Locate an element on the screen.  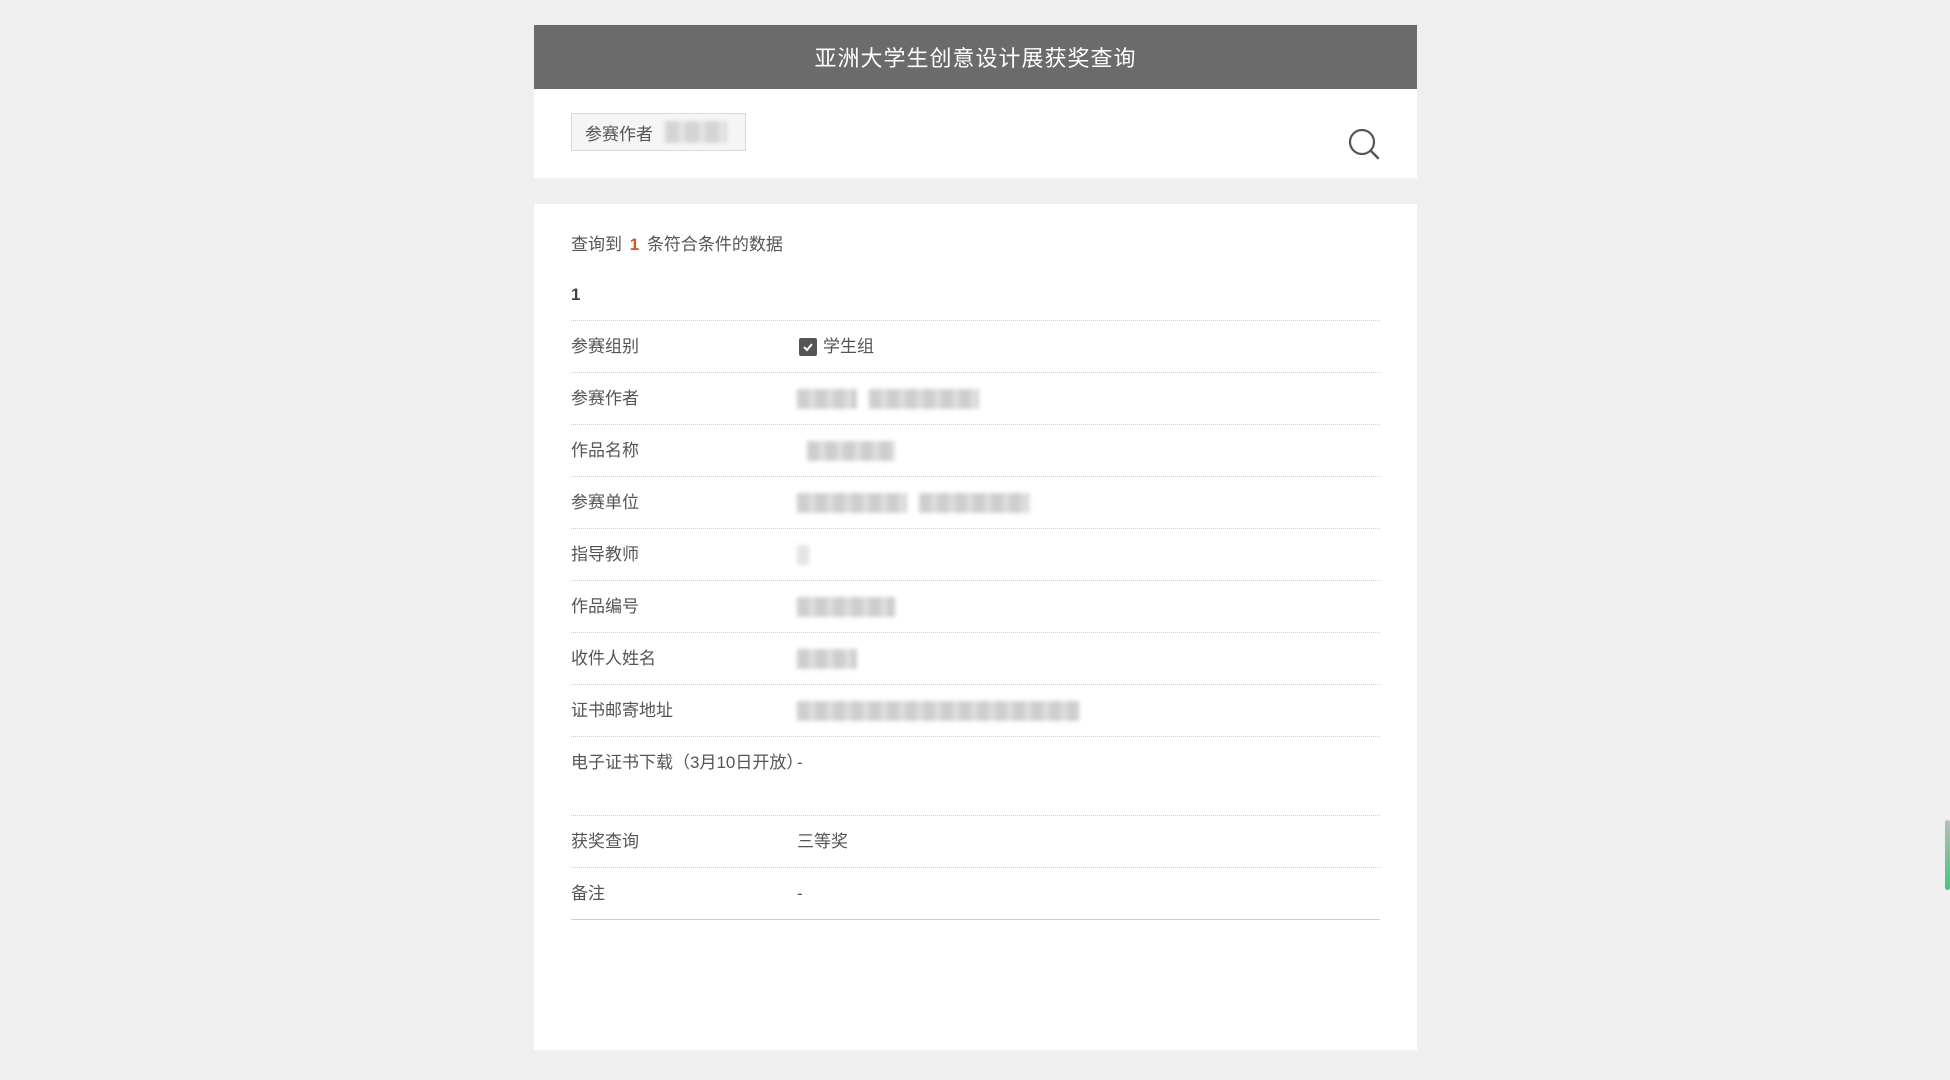
page-title: 亚洲大学生创意设计展获奖查询 is located at coordinates (975, 58).